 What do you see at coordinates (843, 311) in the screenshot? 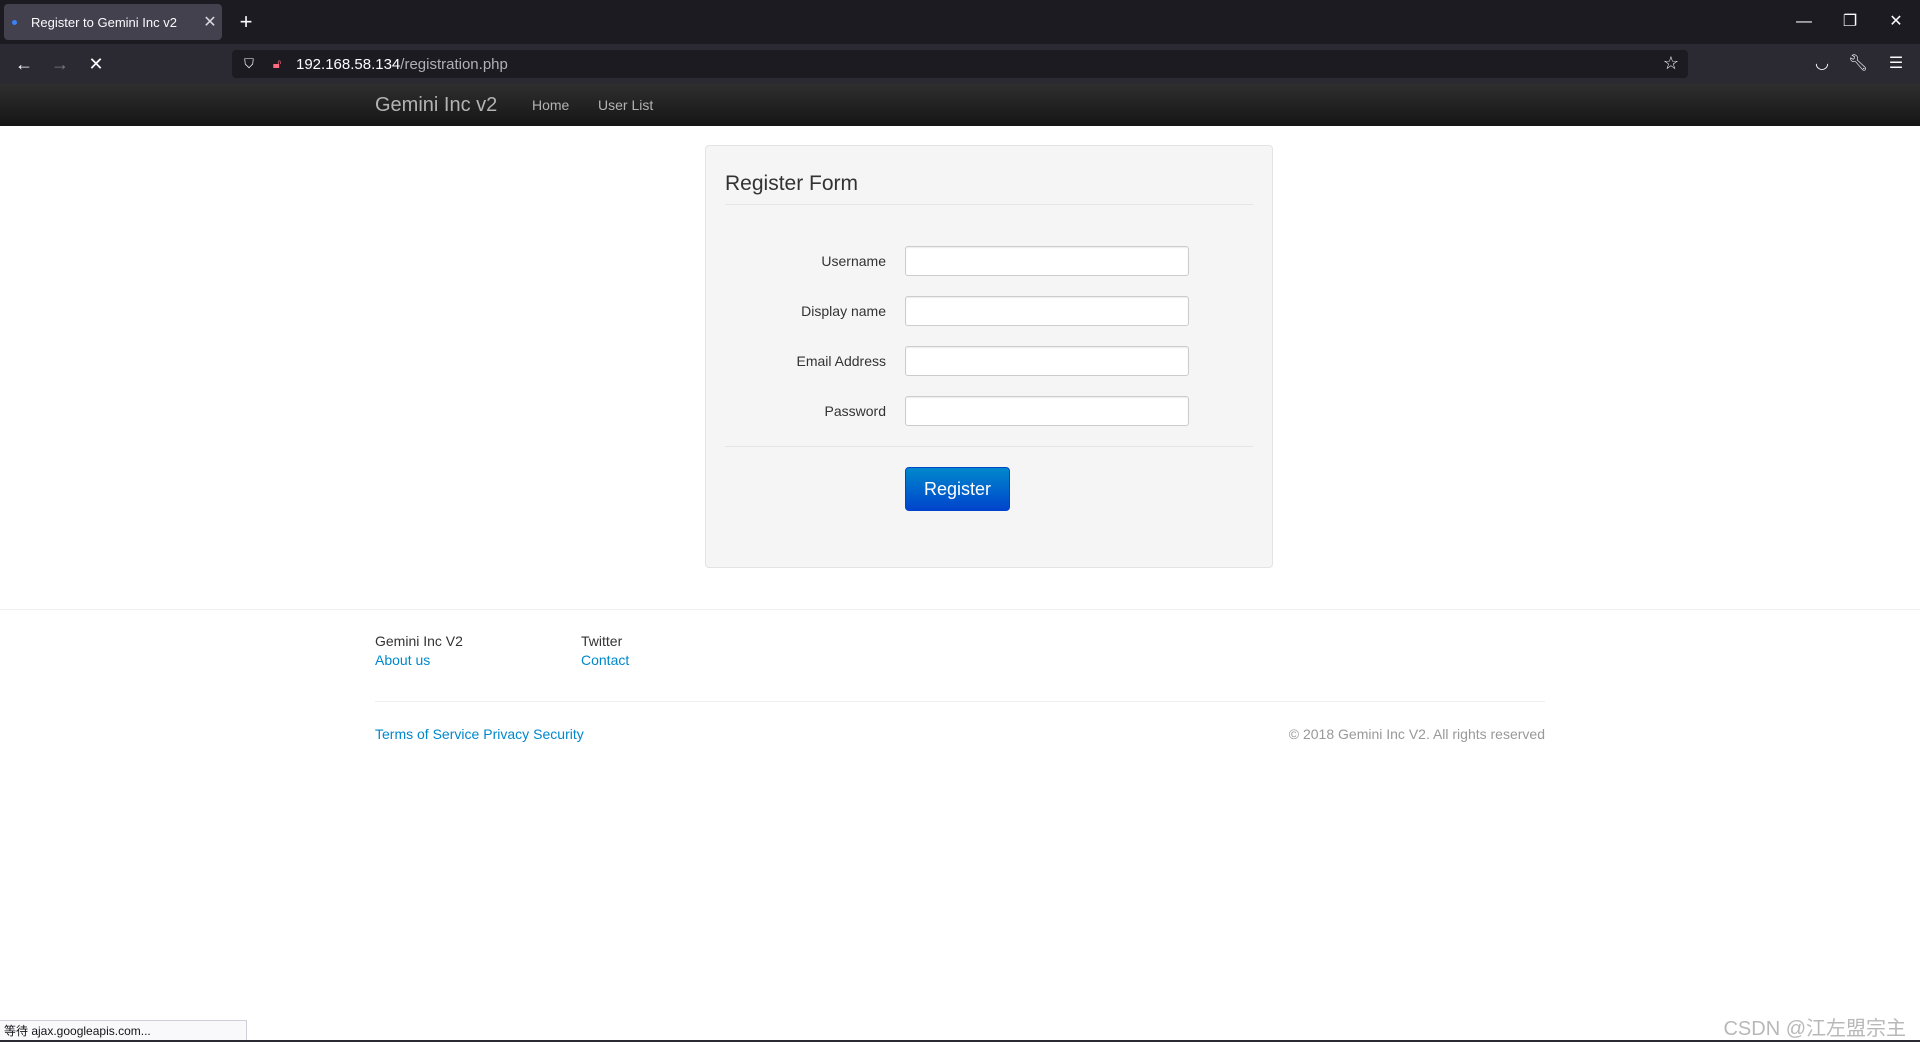
I see `display-name-label: Display name` at bounding box center [843, 311].